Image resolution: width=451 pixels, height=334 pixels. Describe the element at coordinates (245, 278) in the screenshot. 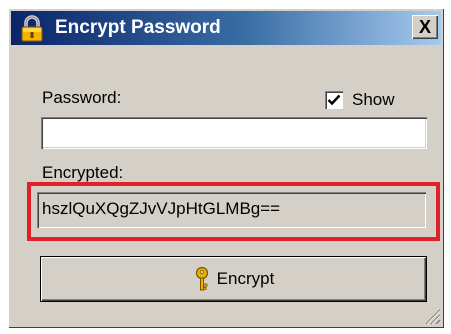

I see `encrypt-button-label: Encrypt` at that location.